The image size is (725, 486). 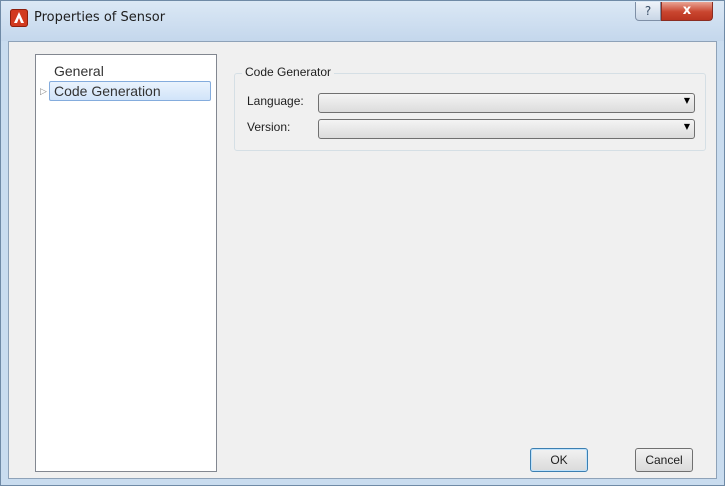 What do you see at coordinates (125, 71) in the screenshot?
I see `tree-item-general: General` at bounding box center [125, 71].